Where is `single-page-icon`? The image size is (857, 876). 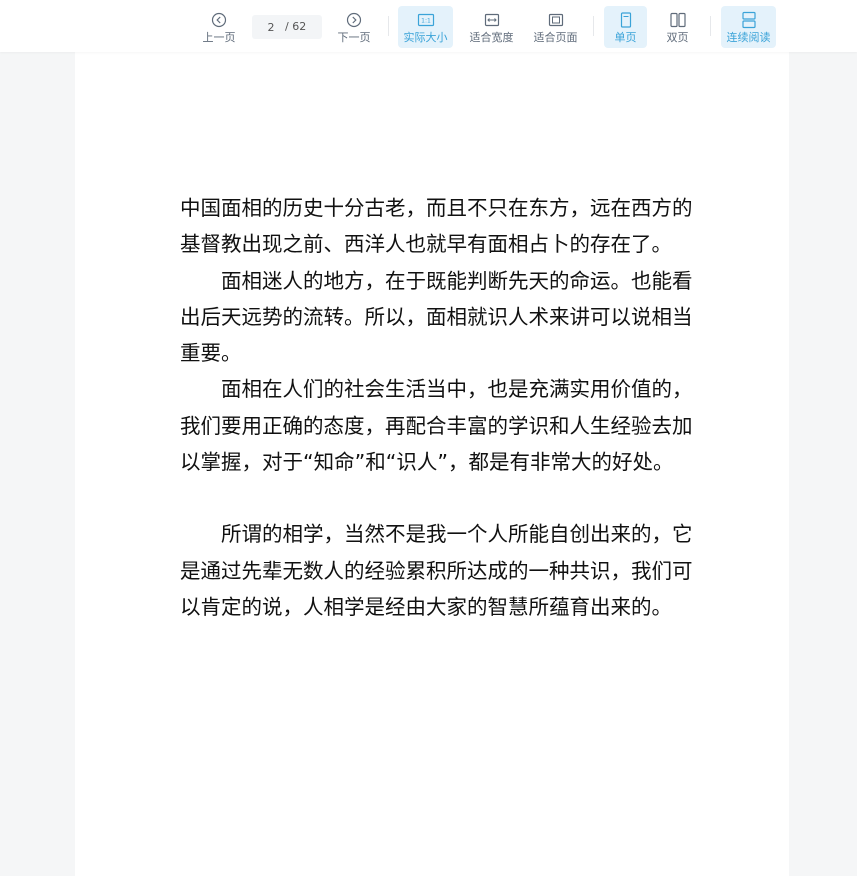
single-page-icon is located at coordinates (625, 20).